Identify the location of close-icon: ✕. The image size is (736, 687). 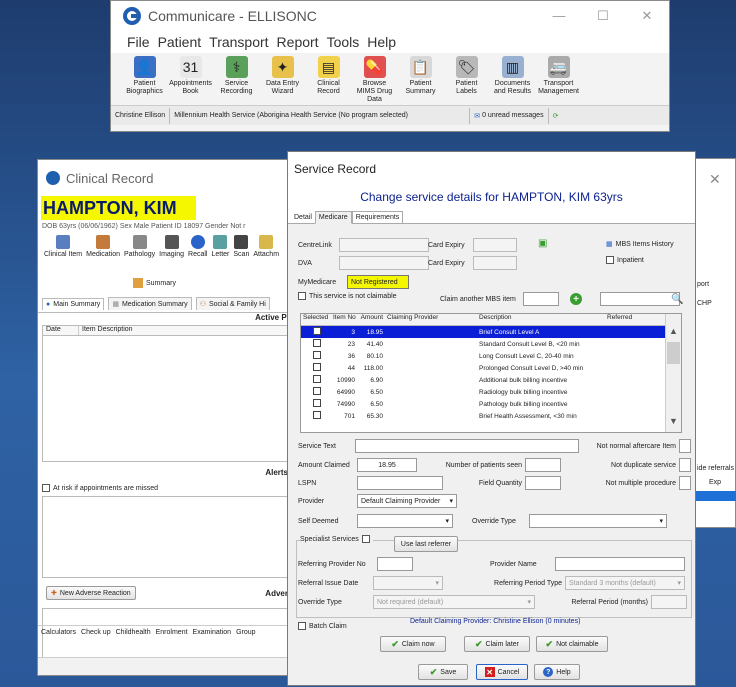
(715, 179).